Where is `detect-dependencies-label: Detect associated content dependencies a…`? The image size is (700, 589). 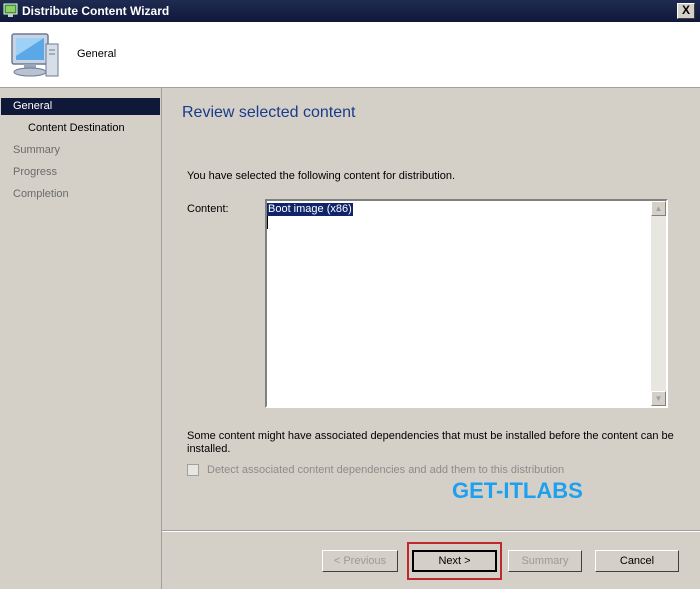
detect-dependencies-label: Detect associated content dependencies a… is located at coordinates (386, 470).